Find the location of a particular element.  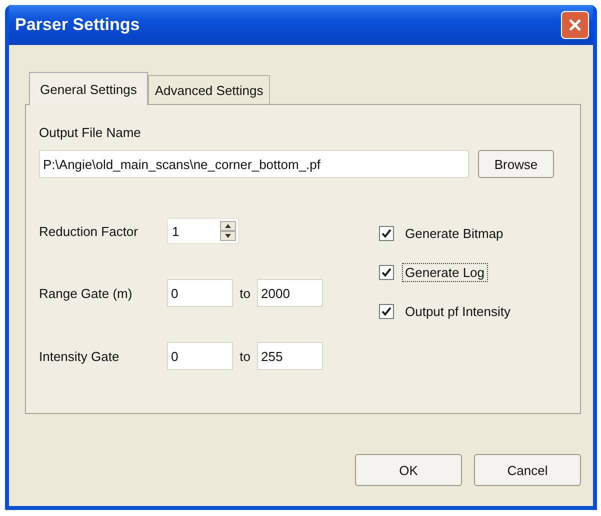

field-label: Range Gate (m) is located at coordinates (86, 293).